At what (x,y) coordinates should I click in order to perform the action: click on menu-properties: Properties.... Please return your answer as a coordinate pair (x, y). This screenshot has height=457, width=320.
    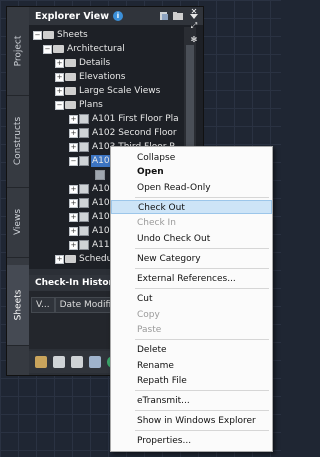
    Looking at the image, I should click on (191, 441).